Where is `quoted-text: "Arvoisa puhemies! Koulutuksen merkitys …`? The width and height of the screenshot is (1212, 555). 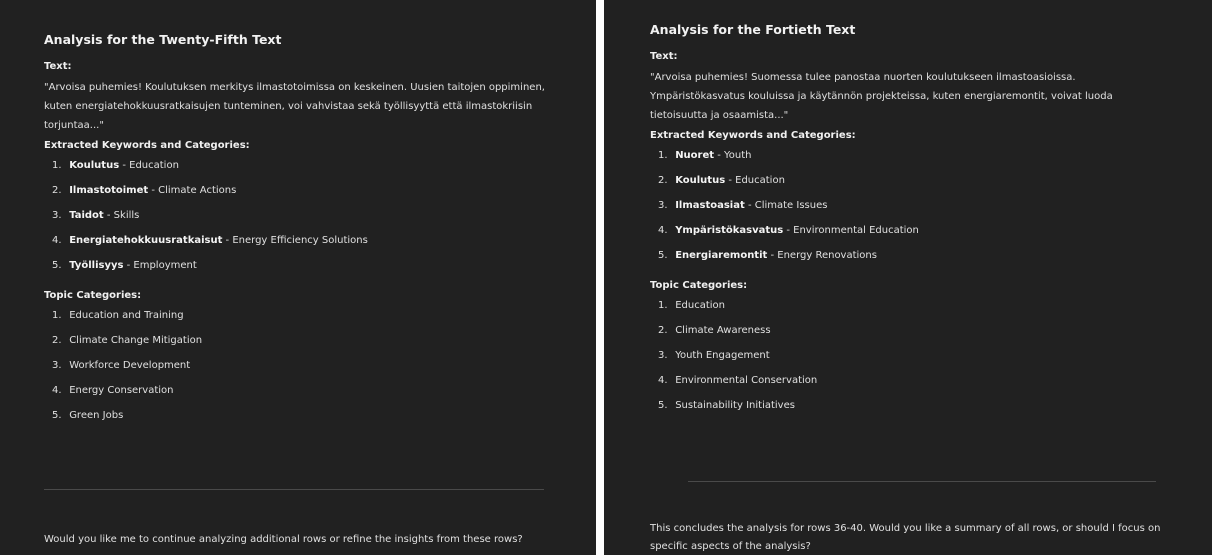
quoted-text: "Arvoisa puhemies! Koulutuksen merkitys … is located at coordinates (294, 106).